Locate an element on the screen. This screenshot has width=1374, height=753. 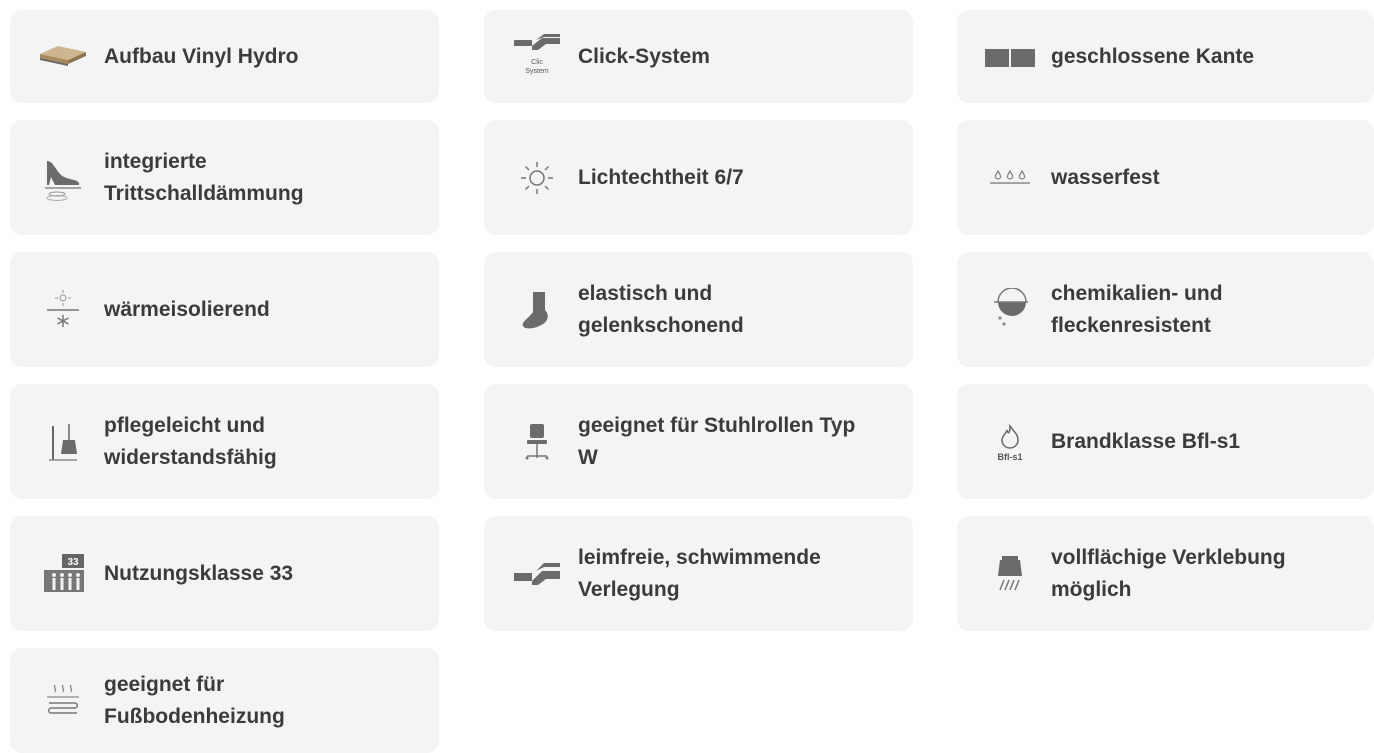
feature-card-chemie: chemikalien- und fleckenresistent is located at coordinates (1165, 309).